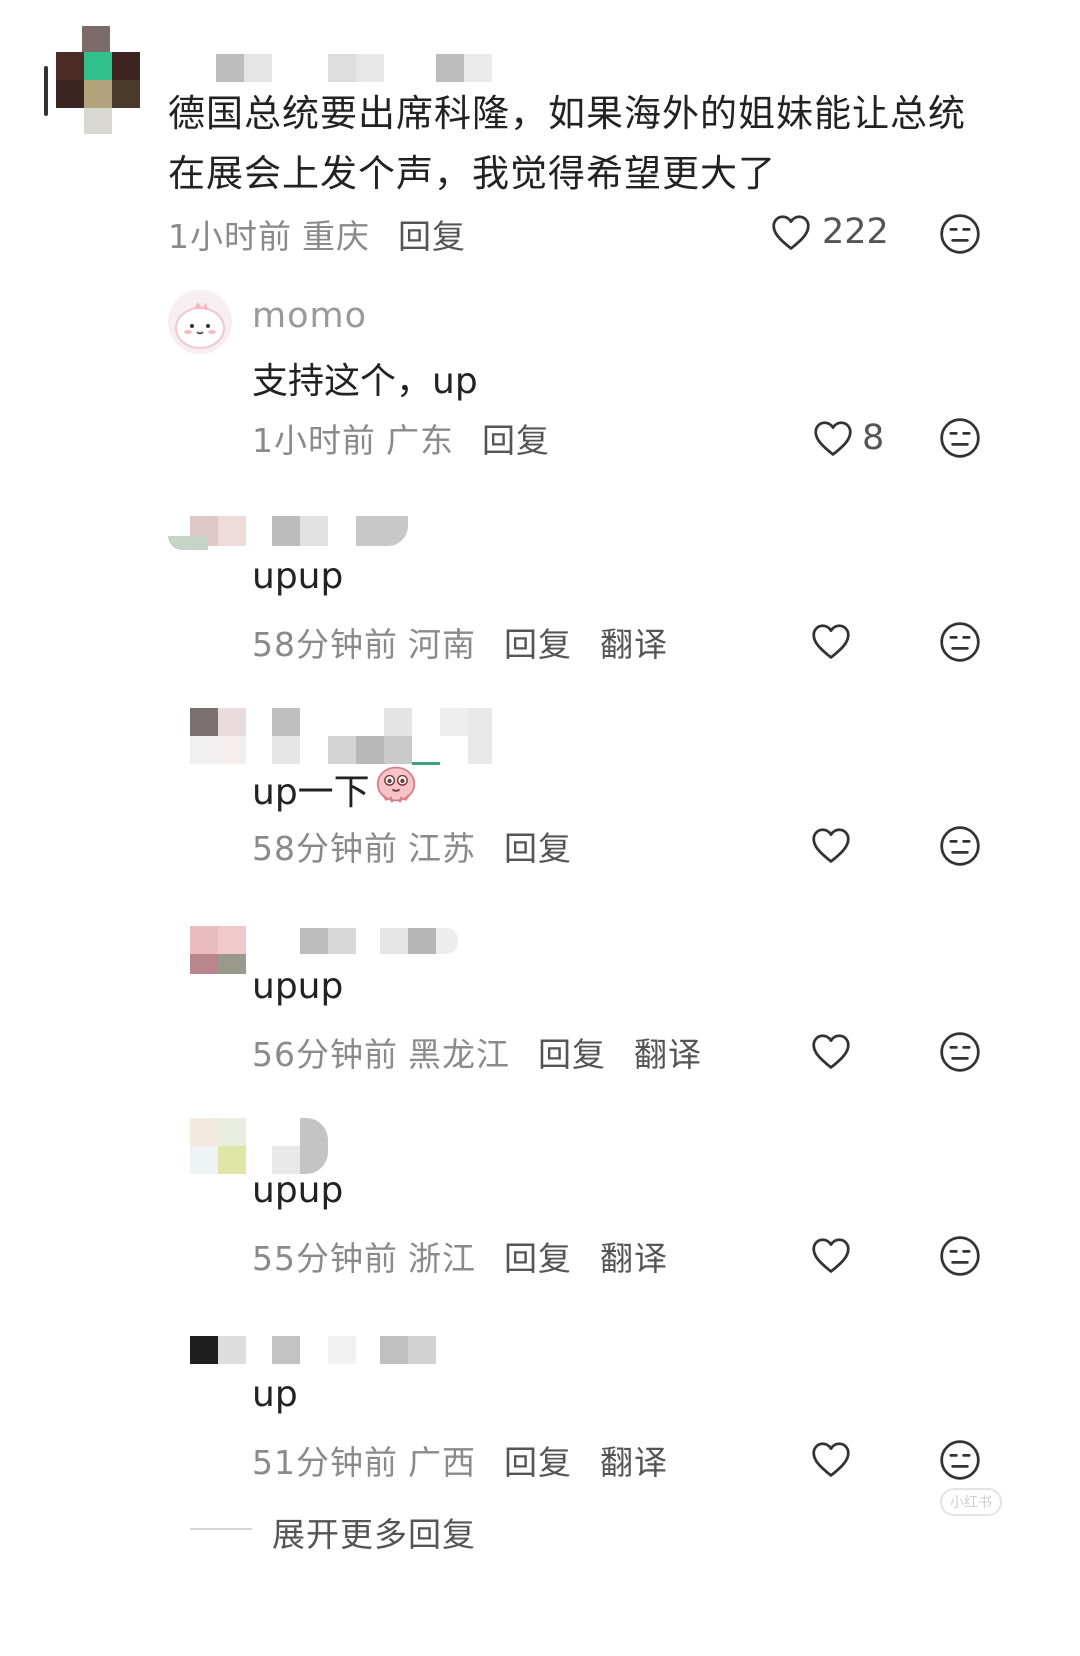 Image resolution: width=1080 pixels, height=1656 pixels. What do you see at coordinates (442, 848) in the screenshot?
I see `reply-location: 江苏` at bounding box center [442, 848].